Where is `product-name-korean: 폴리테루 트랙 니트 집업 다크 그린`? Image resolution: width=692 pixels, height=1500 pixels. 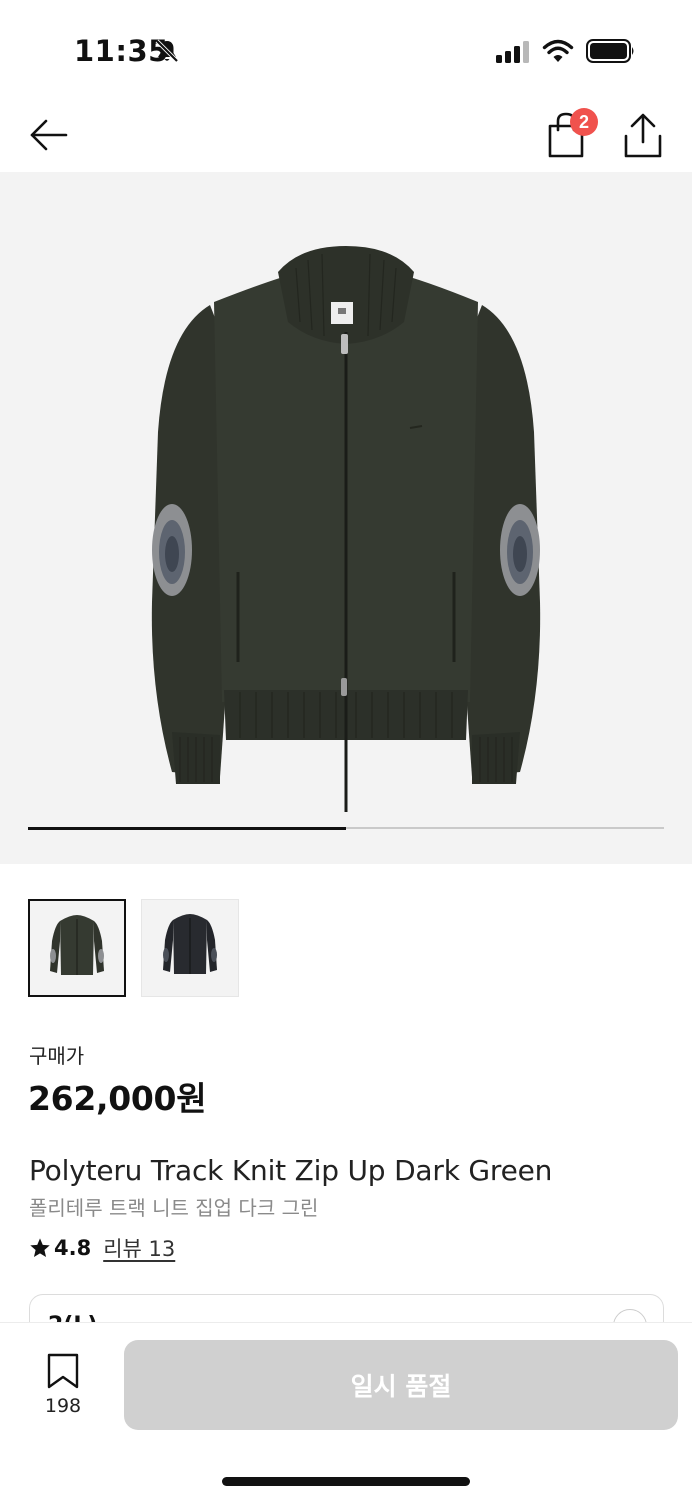 product-name-korean: 폴리테루 트랙 니트 집업 다크 그린 is located at coordinates (174, 1208).